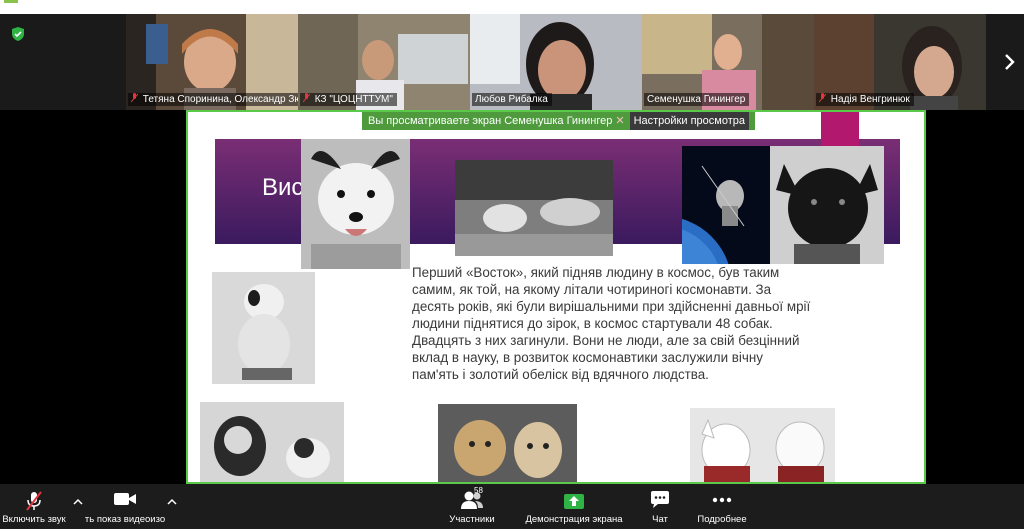  I want to click on participants-count: 58, so click(478, 490).